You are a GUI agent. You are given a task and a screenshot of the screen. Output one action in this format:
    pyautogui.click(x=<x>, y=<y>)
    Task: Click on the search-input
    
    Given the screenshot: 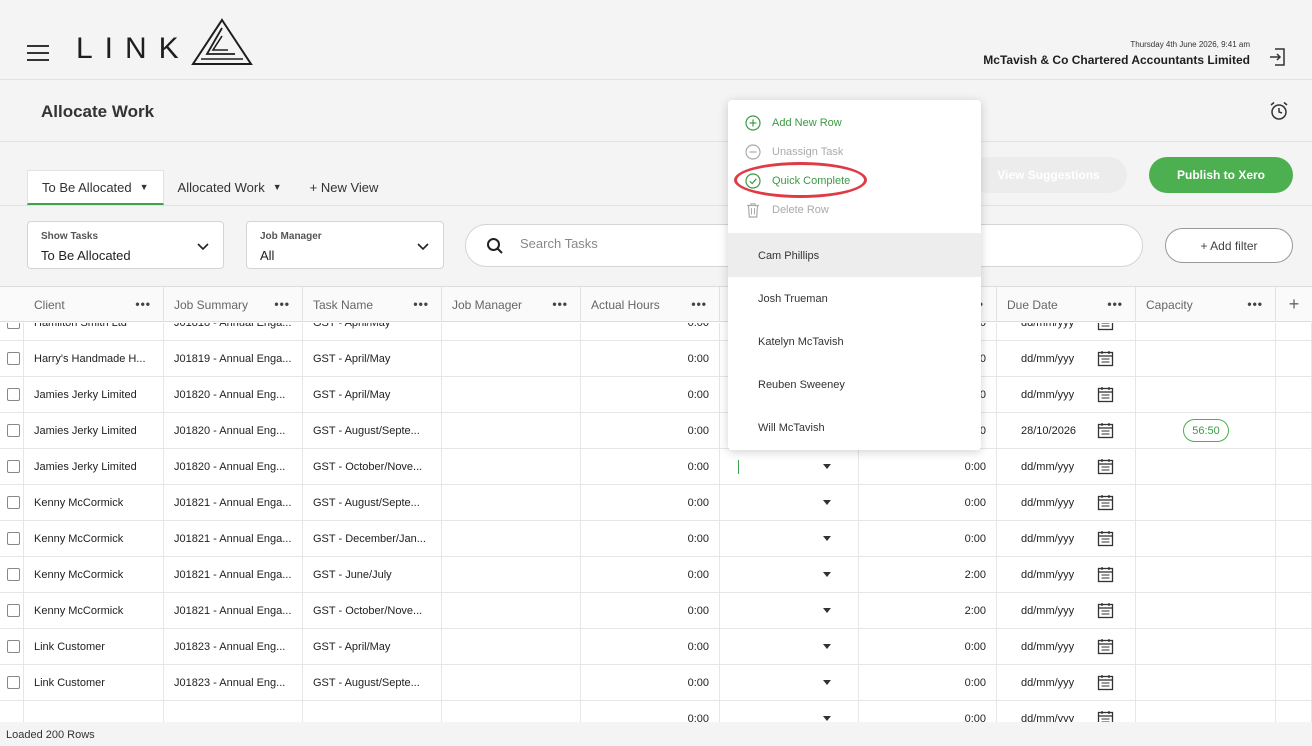 What is the action you would take?
    pyautogui.click(x=620, y=243)
    